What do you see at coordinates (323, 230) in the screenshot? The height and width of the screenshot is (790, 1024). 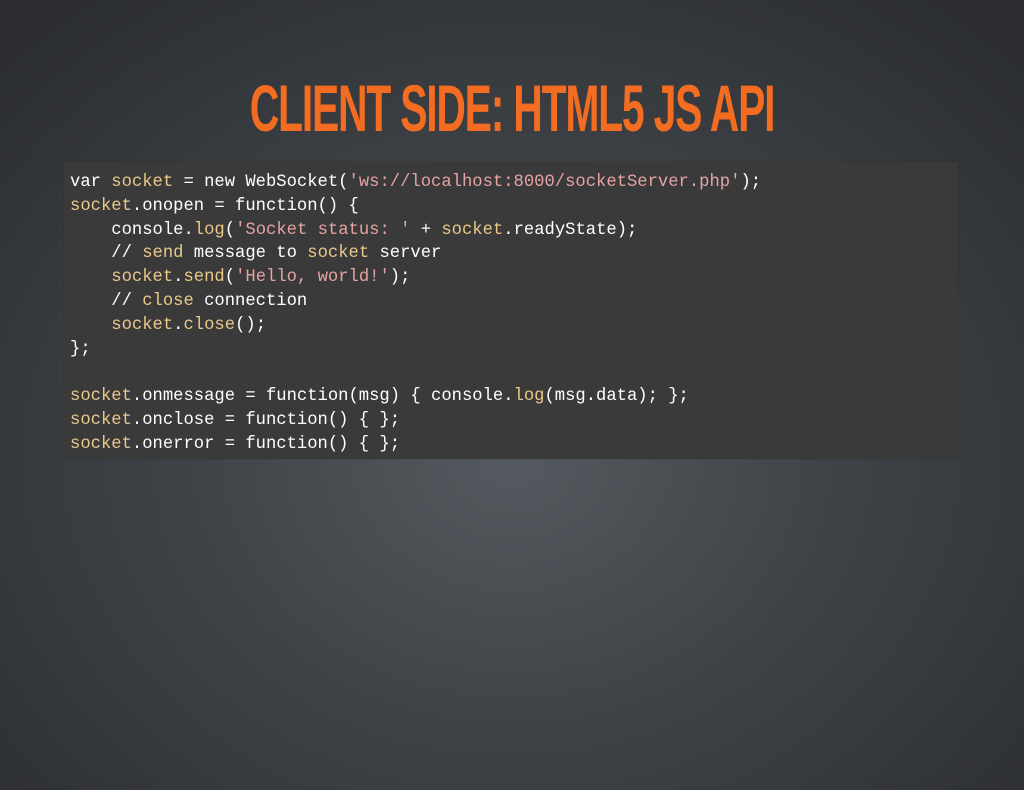 I see `code-string: 'Socket status: '` at bounding box center [323, 230].